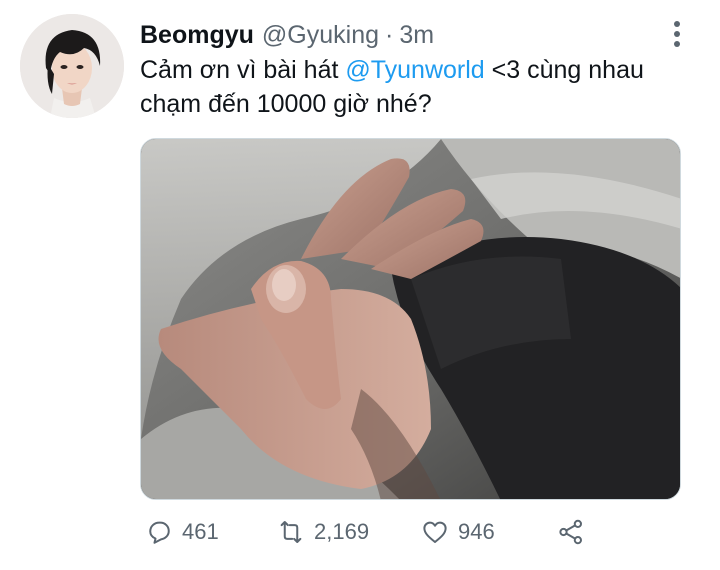 The image size is (720, 570). I want to click on more-options-button, so click(677, 34).